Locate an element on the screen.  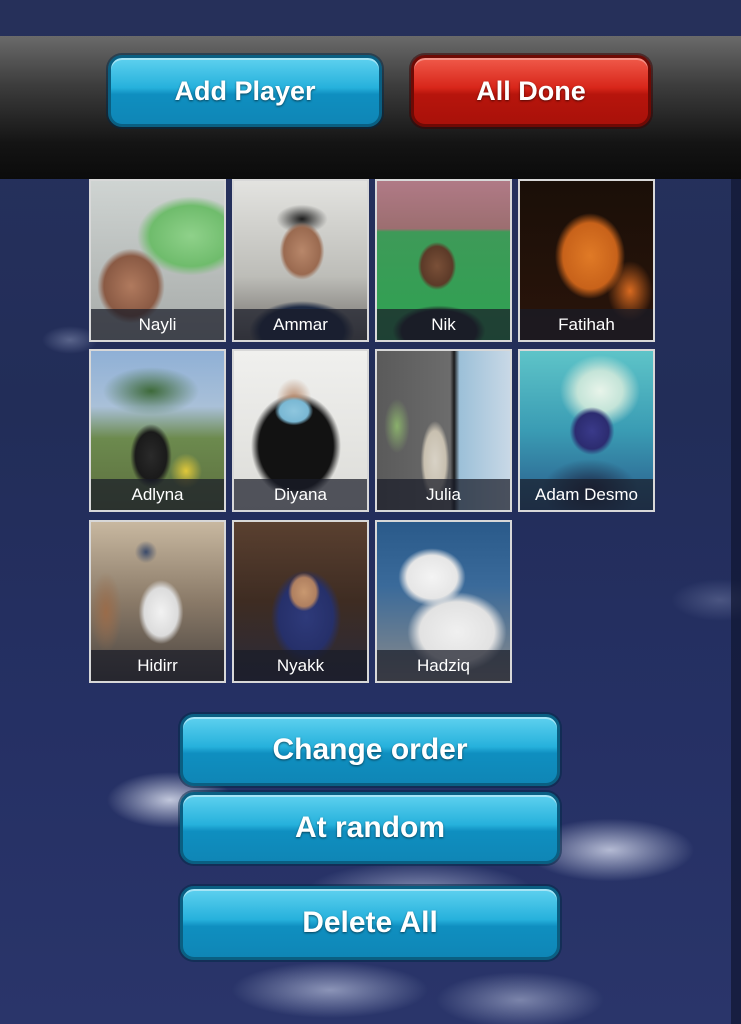
all-done-button: All Done is located at coordinates (531, 91).